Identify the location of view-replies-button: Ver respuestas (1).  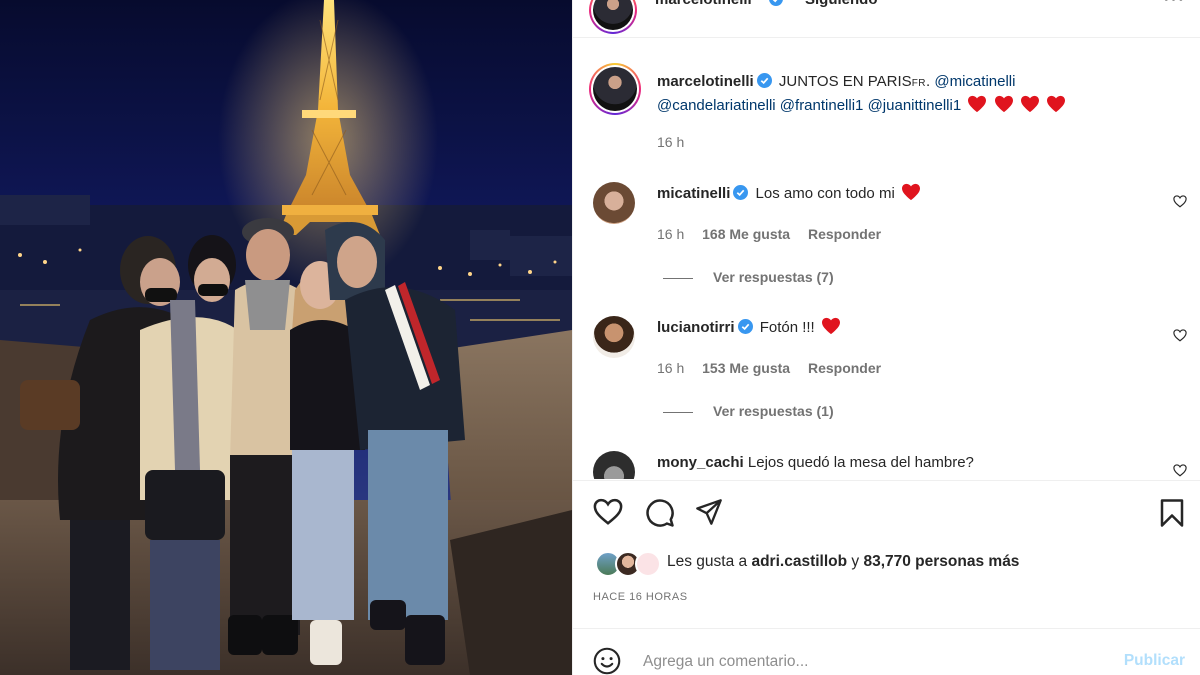
(748, 411).